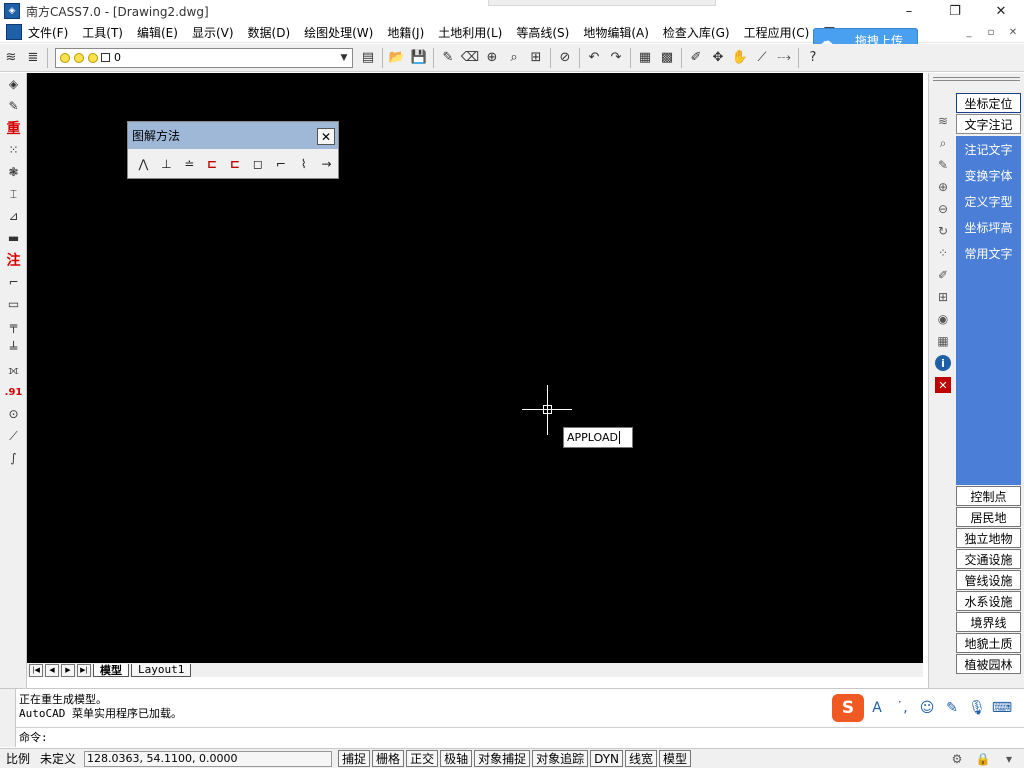 This screenshot has width=1024, height=768. Describe the element at coordinates (13, 128) in the screenshot. I see `regenerate-tool: 重` at that location.